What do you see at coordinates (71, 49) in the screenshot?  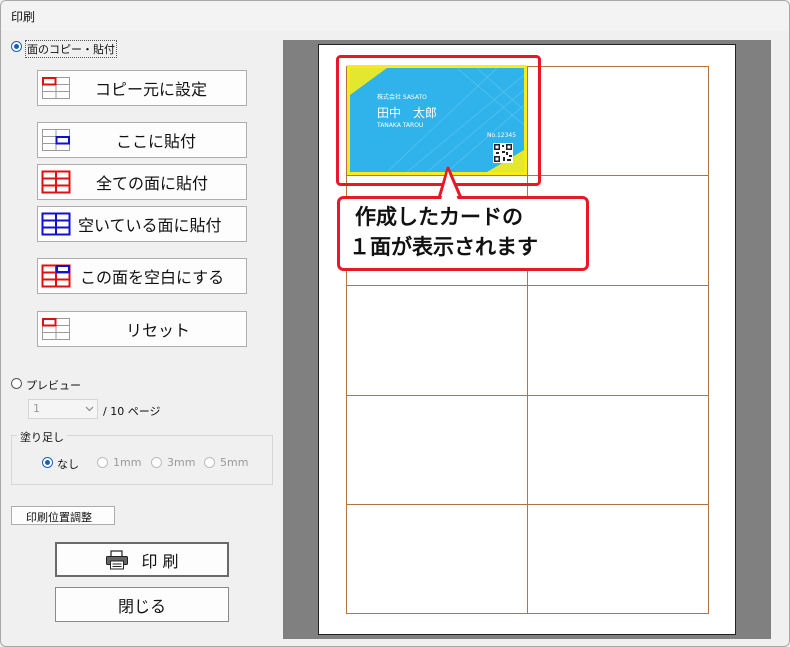 I see `copy-paste-mode-label: 面のコピー・貼付` at bounding box center [71, 49].